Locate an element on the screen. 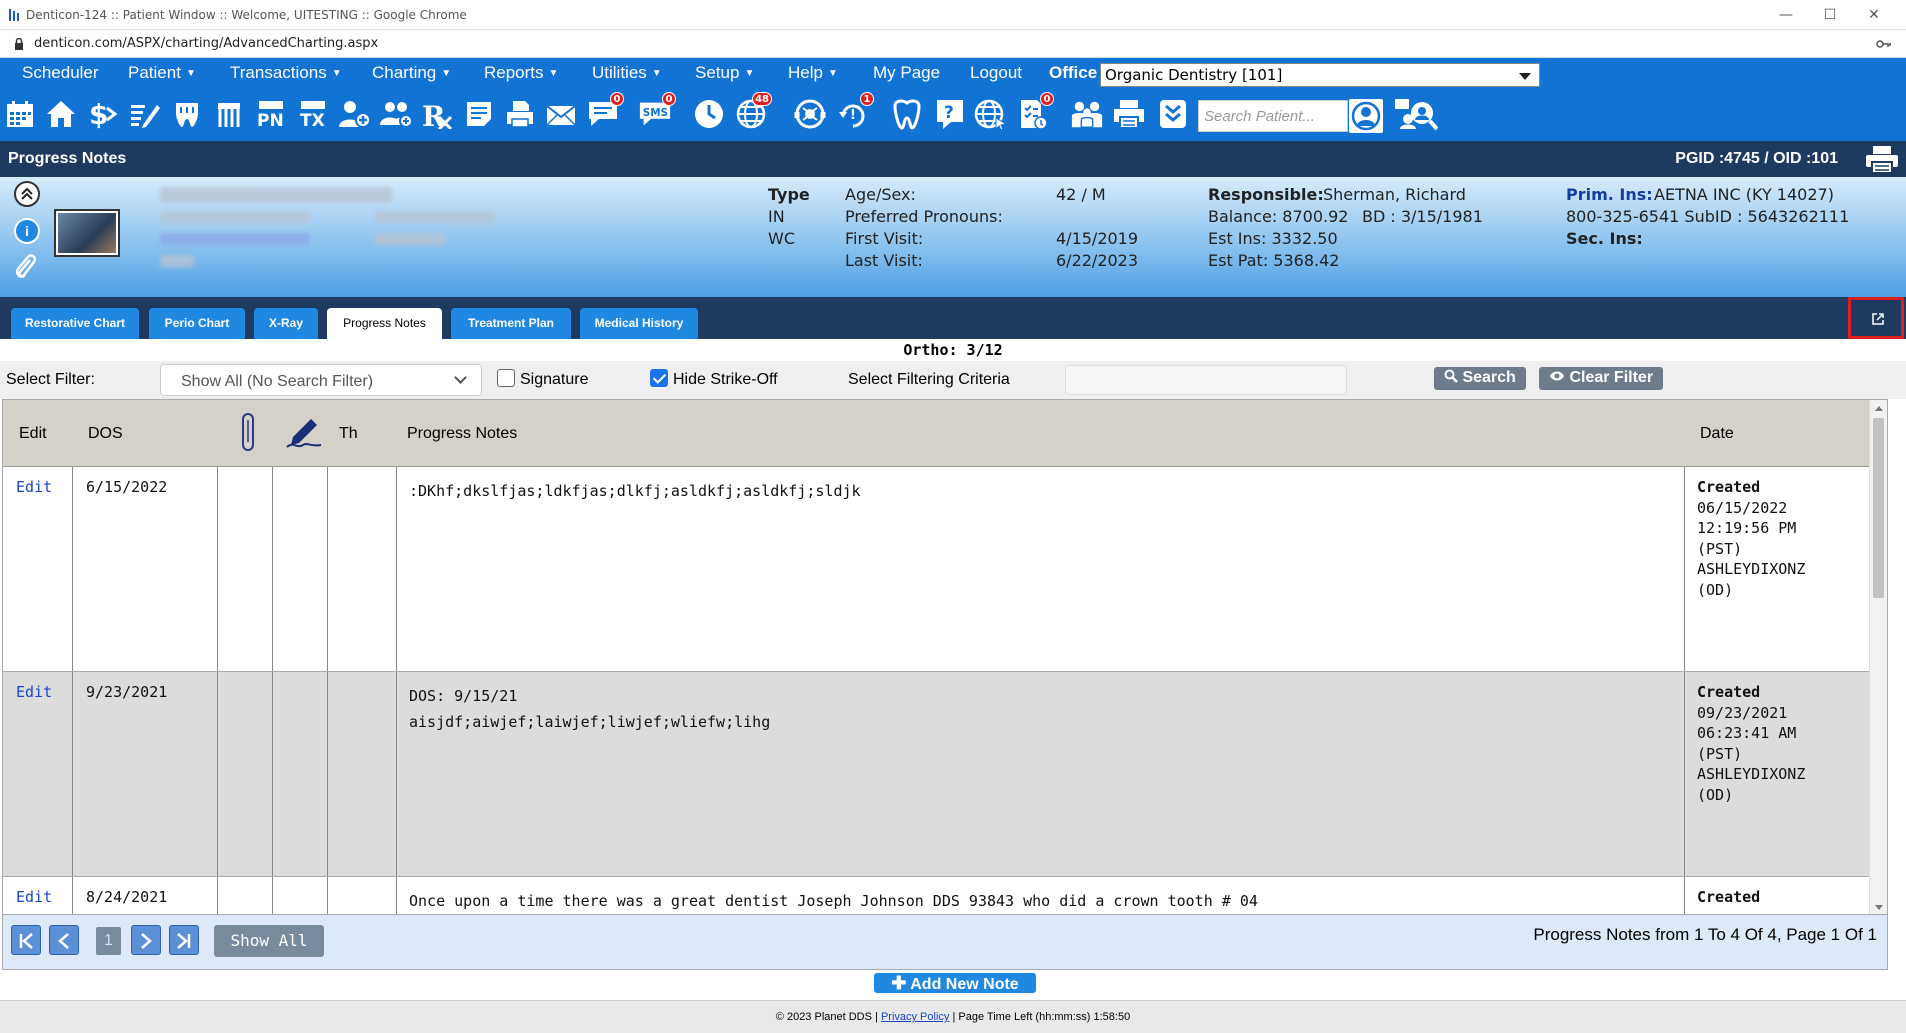 This screenshot has height=1033, width=1906. menu-scheduler: Scheduler is located at coordinates (60, 73).